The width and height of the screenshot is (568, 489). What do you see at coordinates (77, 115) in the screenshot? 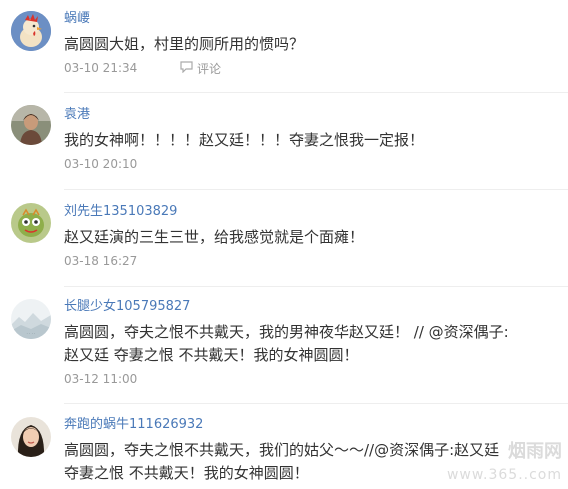
I see `comment-username: 袁港` at bounding box center [77, 115].